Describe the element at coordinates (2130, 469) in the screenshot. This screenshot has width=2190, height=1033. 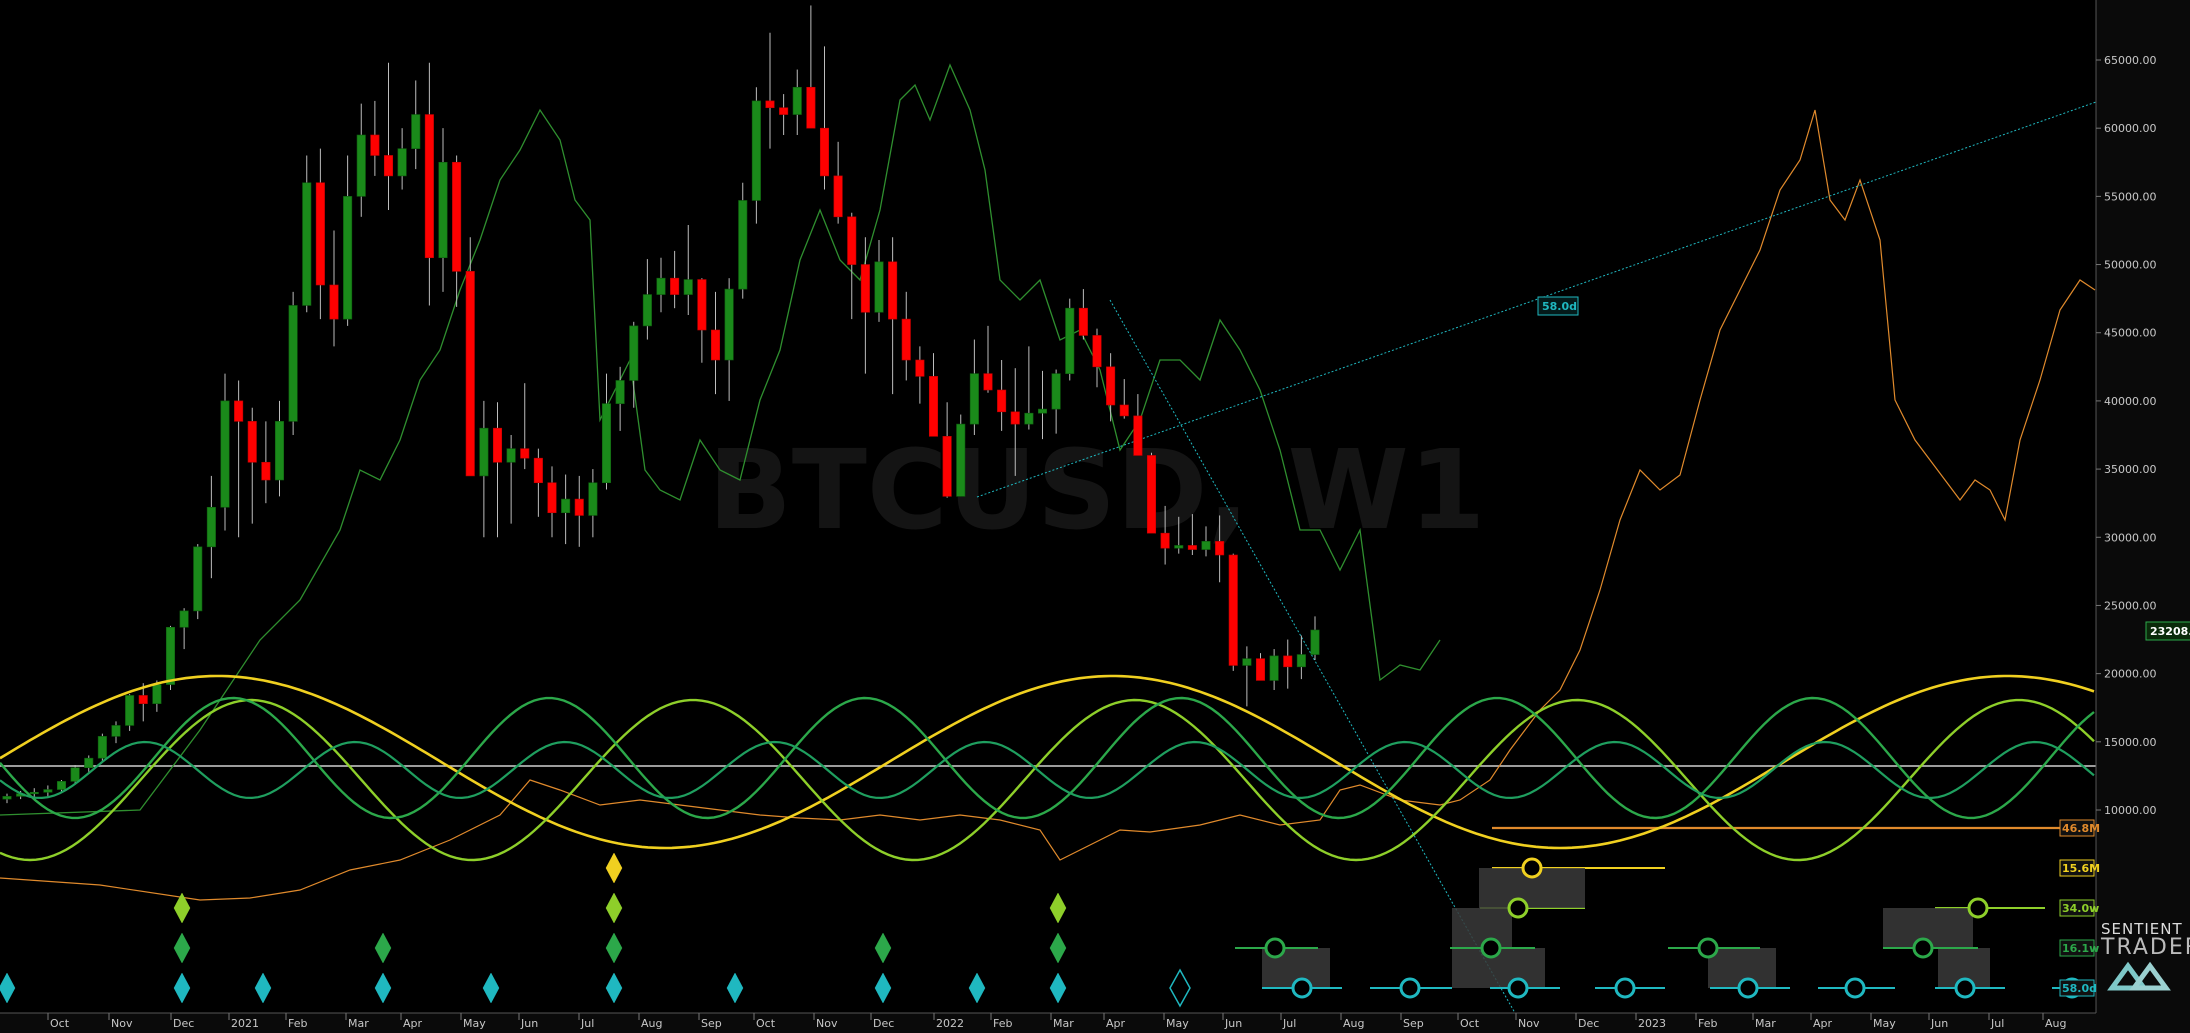
I see `price-tick-label: 35000.00` at that location.